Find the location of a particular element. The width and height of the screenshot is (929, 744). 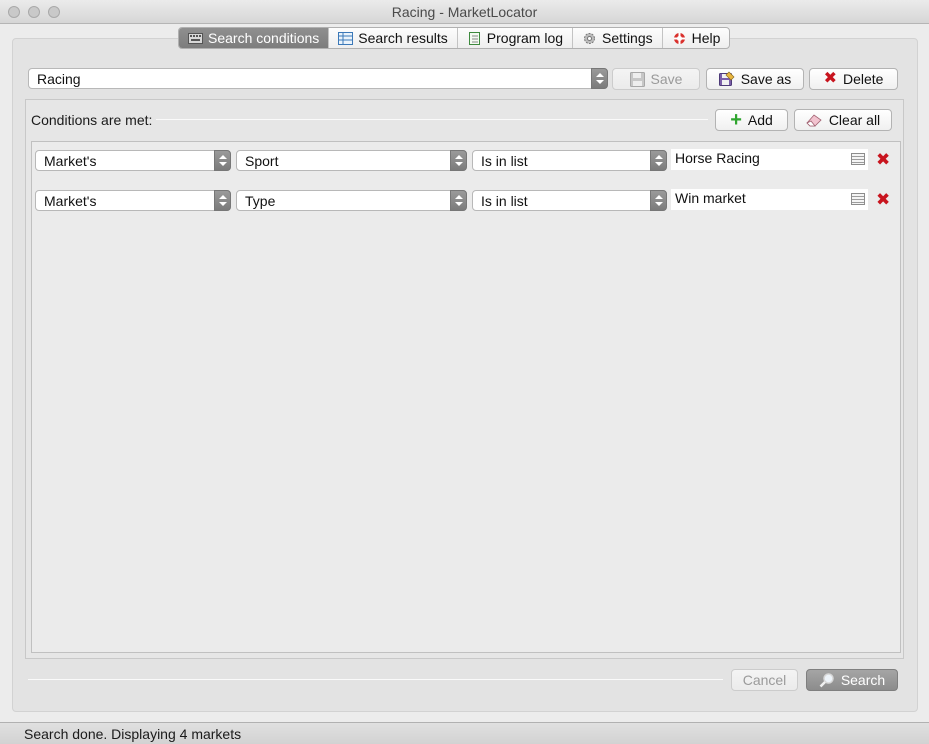

add-button-label: Add is located at coordinates (760, 120).